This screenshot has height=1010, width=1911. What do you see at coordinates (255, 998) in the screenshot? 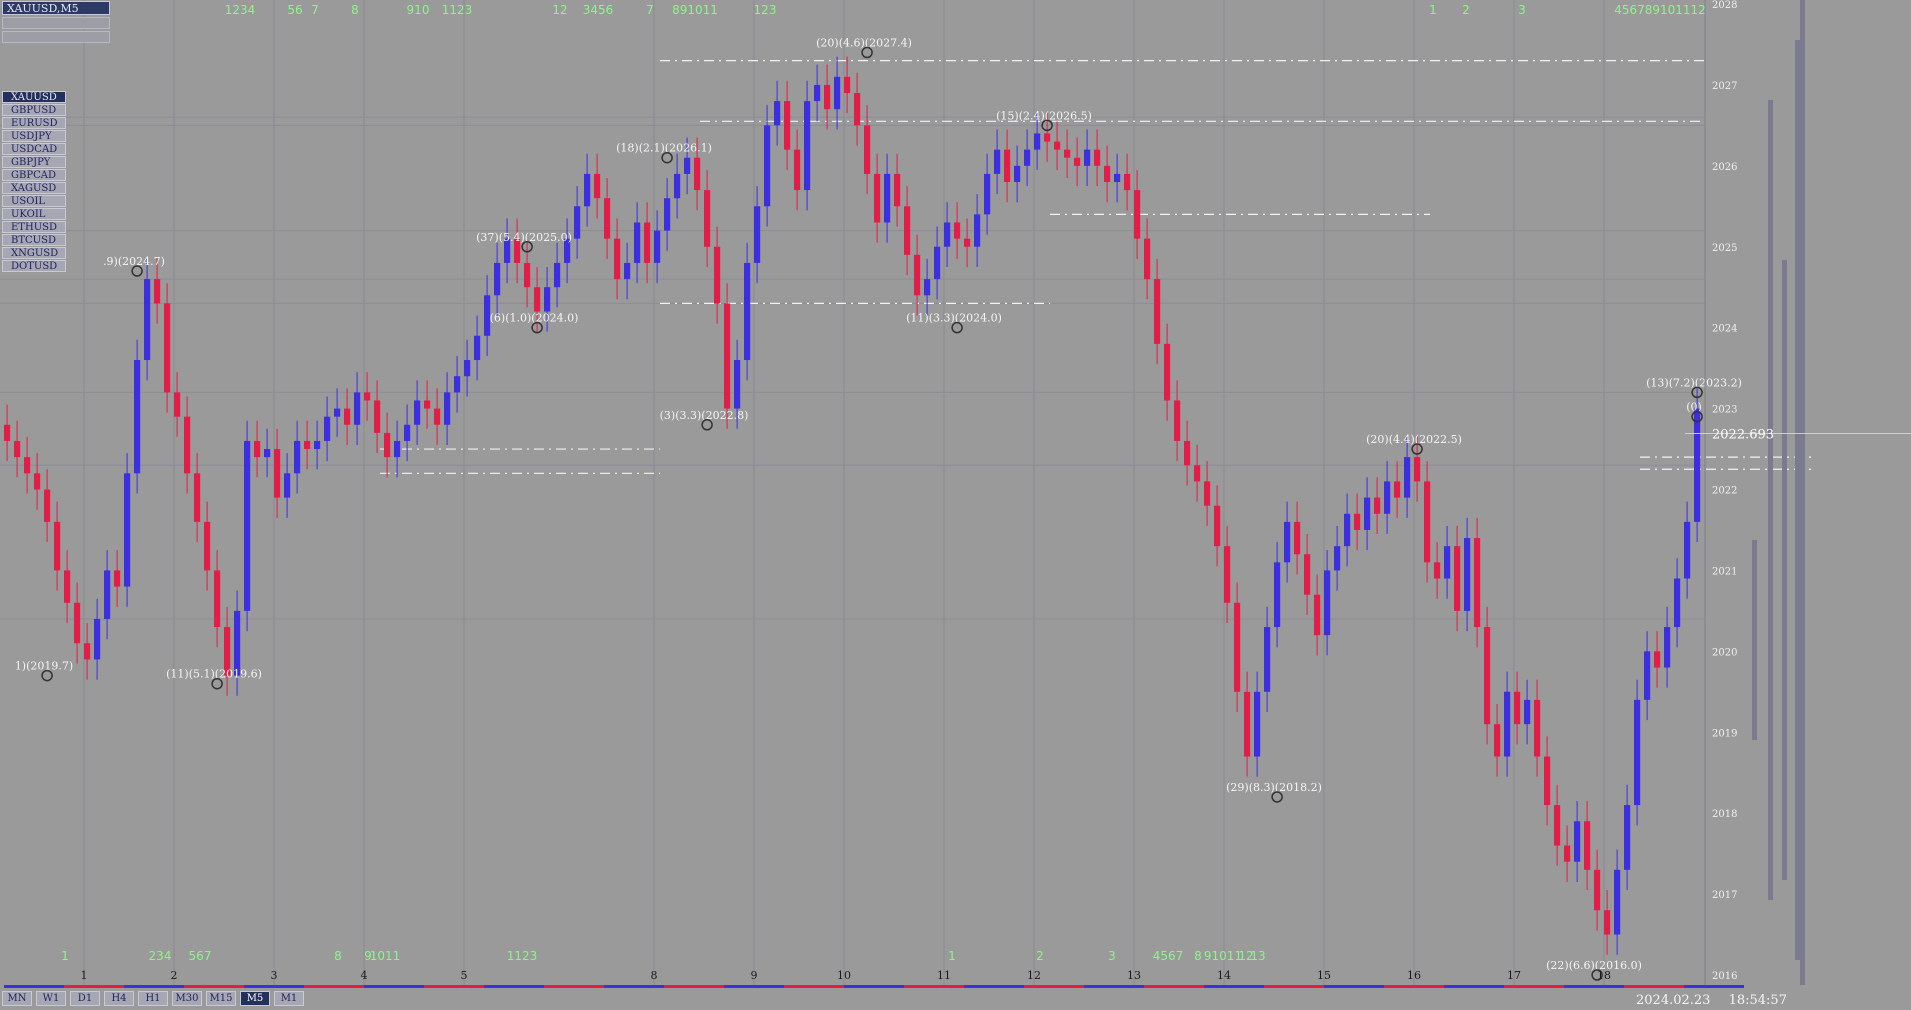
I see `timeframe-m5: M5` at bounding box center [255, 998].